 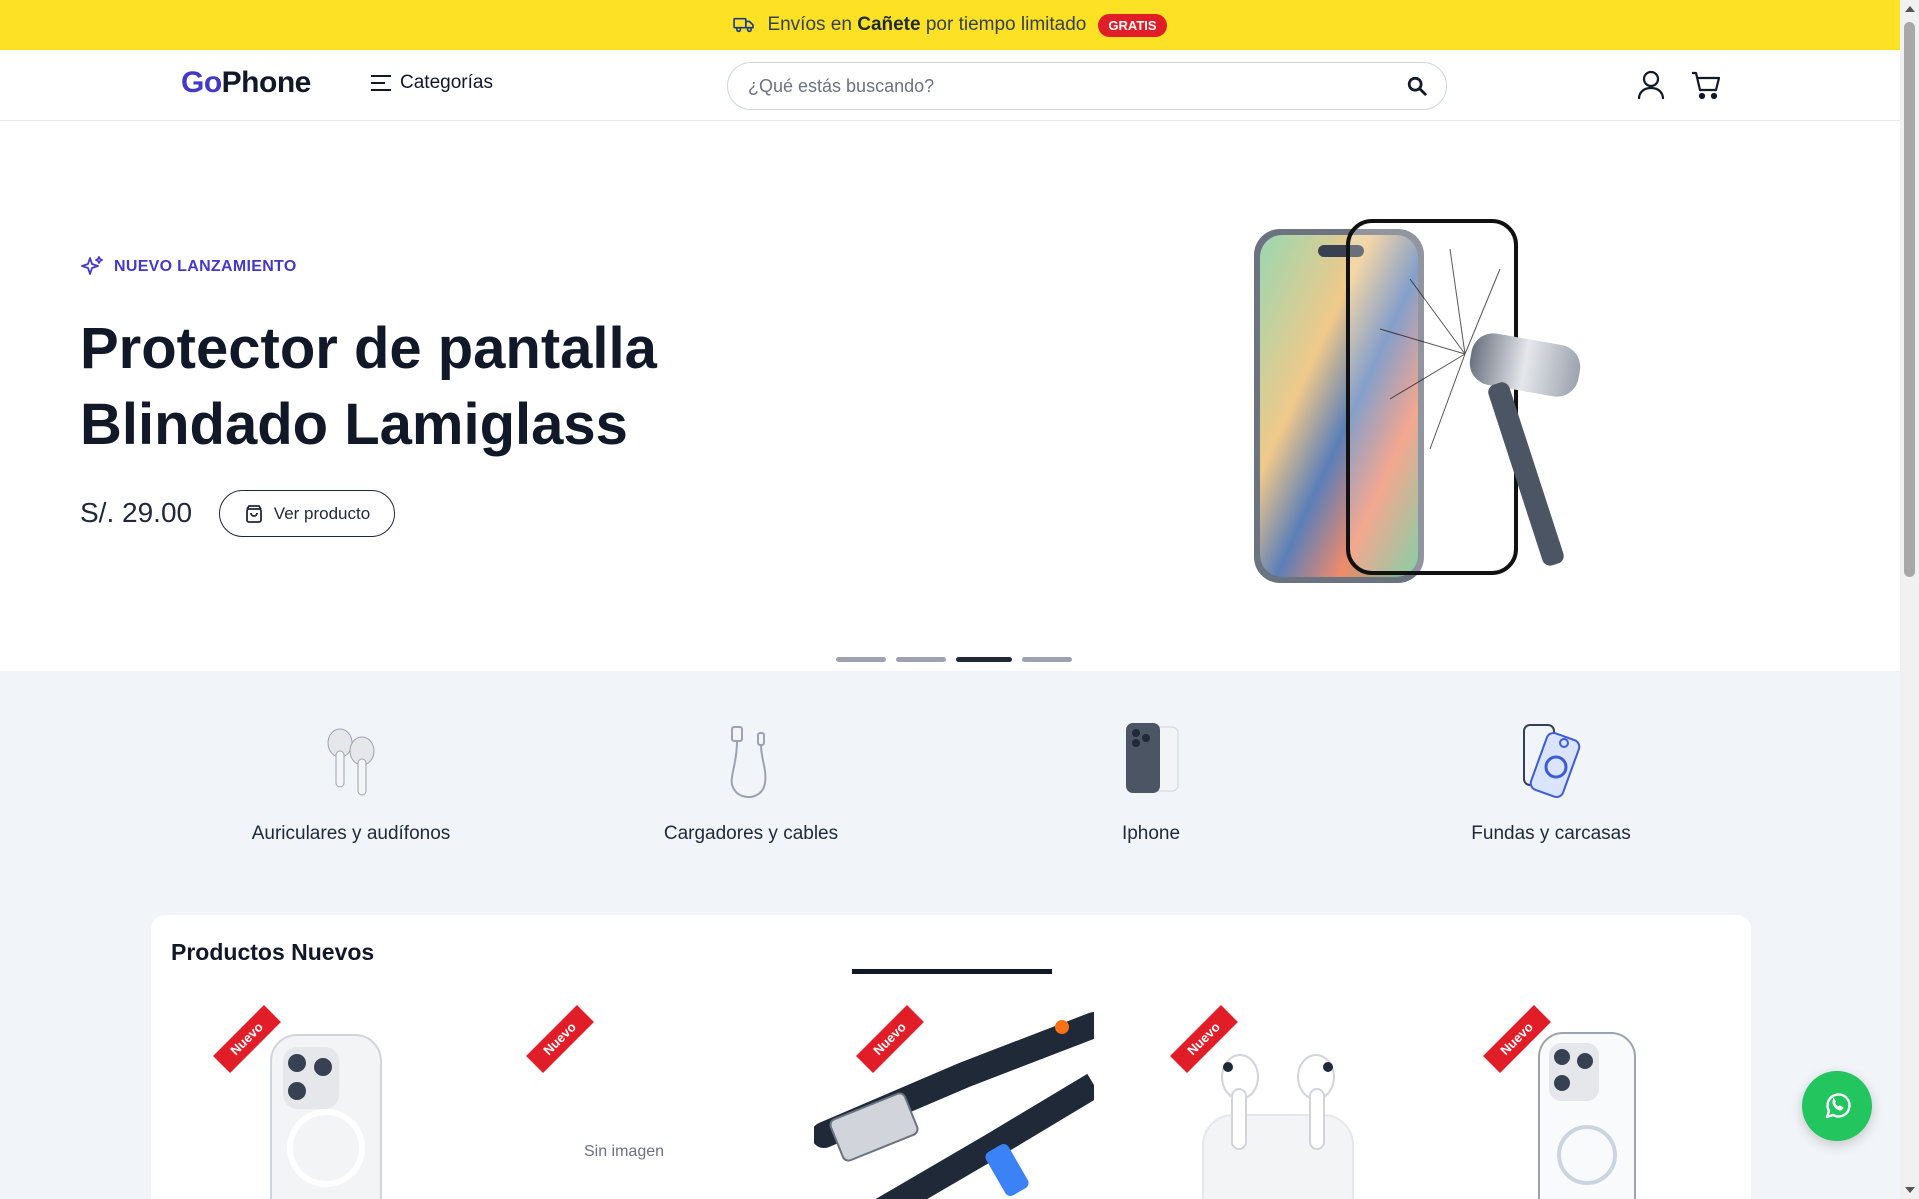 I want to click on hero-price: S/. 29.00, so click(x=136, y=512).